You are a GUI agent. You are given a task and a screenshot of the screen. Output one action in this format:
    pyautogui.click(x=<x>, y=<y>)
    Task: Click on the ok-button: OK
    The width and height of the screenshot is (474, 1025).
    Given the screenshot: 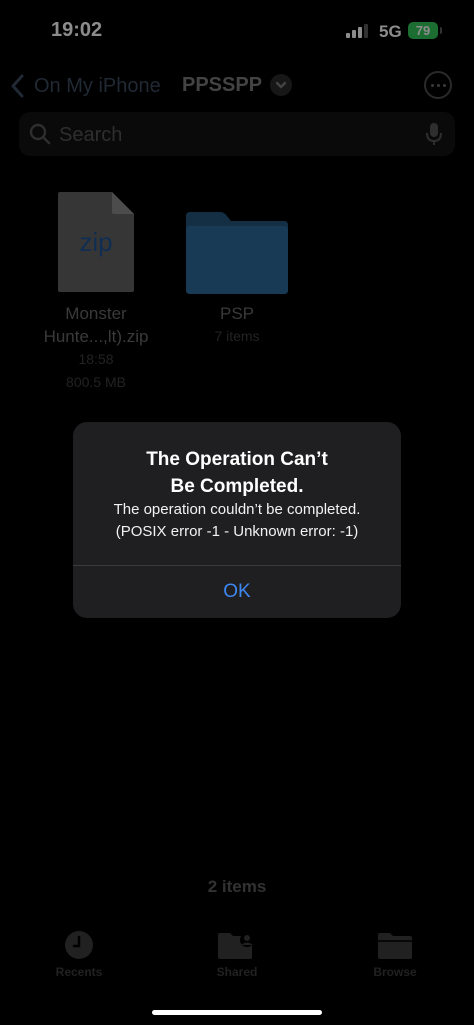 What is the action you would take?
    pyautogui.click(x=237, y=592)
    